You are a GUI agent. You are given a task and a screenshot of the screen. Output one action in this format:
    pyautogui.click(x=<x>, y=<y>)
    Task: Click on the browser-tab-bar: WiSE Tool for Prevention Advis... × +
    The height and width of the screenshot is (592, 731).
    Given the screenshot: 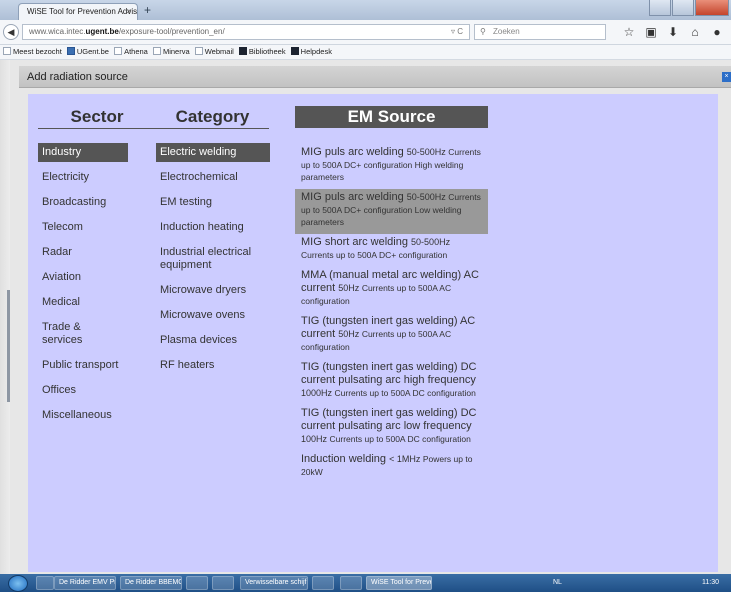 What is the action you would take?
    pyautogui.click(x=365, y=10)
    